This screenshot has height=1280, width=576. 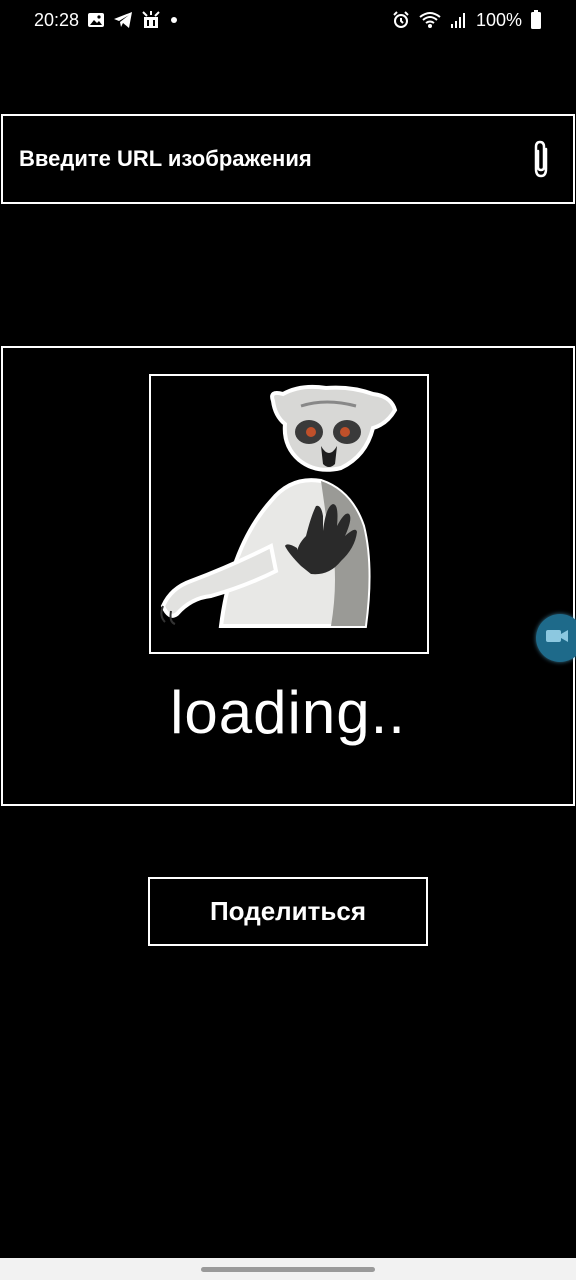 I want to click on url-input-field: Введите URL изображения, so click(x=288, y=159).